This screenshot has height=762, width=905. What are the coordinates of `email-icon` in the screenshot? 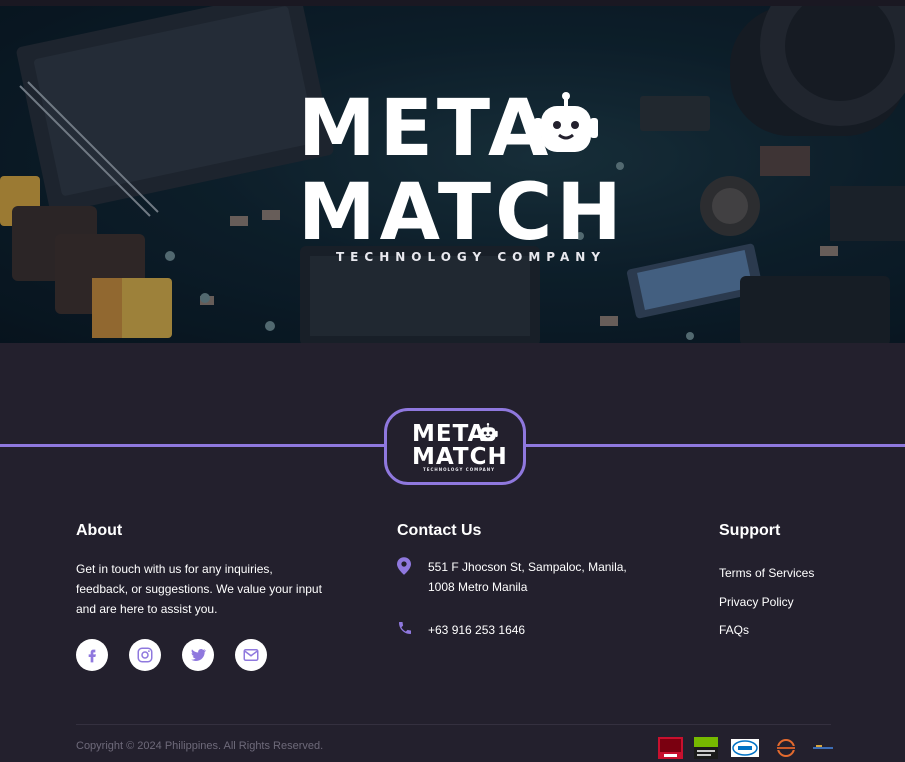 It's located at (251, 655).